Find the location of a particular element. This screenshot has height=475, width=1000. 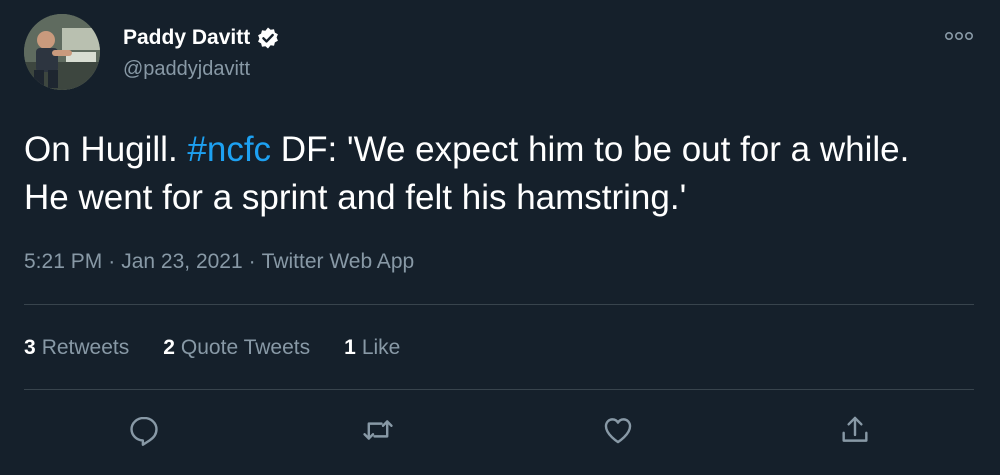

engagement-stats: 3 Retweets 2 Quote Tweets 1 Like is located at coordinates (229, 348).